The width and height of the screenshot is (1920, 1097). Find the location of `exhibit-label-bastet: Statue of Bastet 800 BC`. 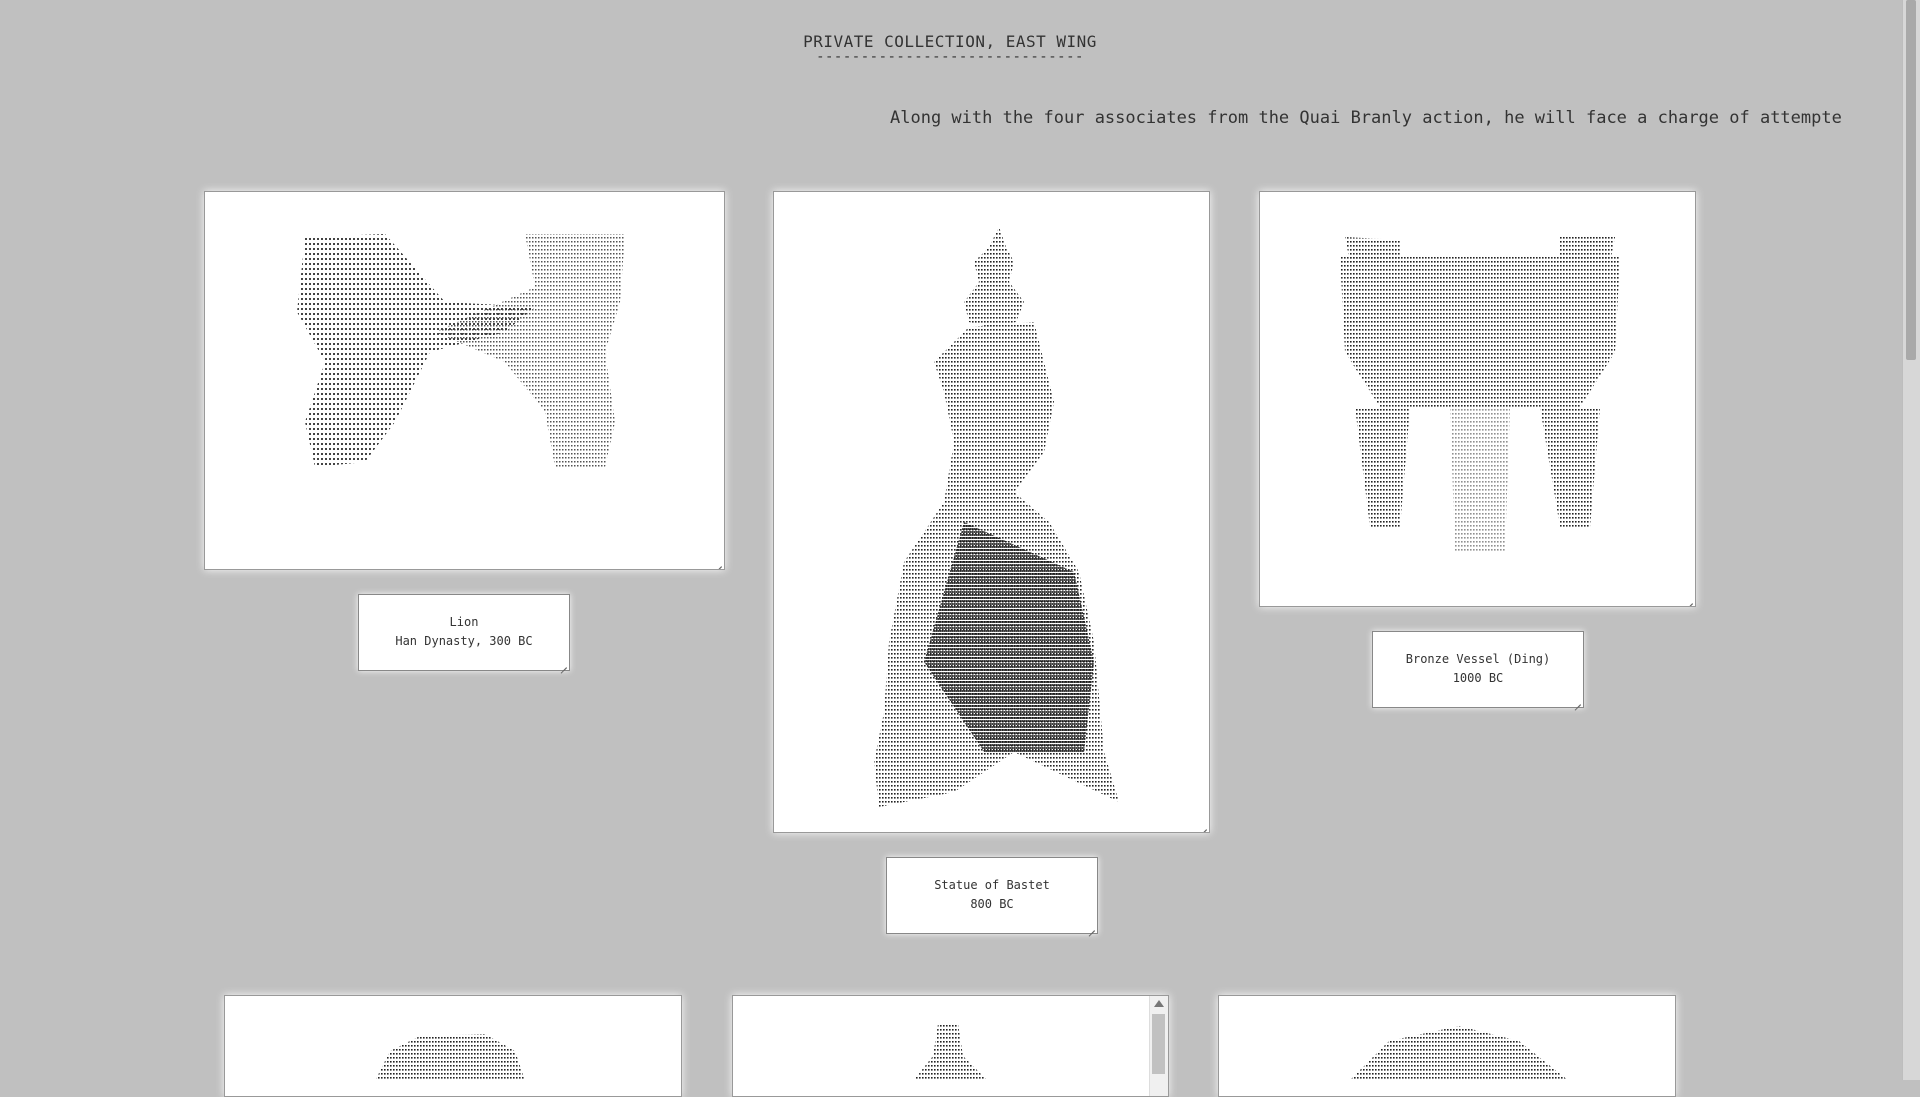

exhibit-label-bastet: Statue of Bastet 800 BC is located at coordinates (992, 895).